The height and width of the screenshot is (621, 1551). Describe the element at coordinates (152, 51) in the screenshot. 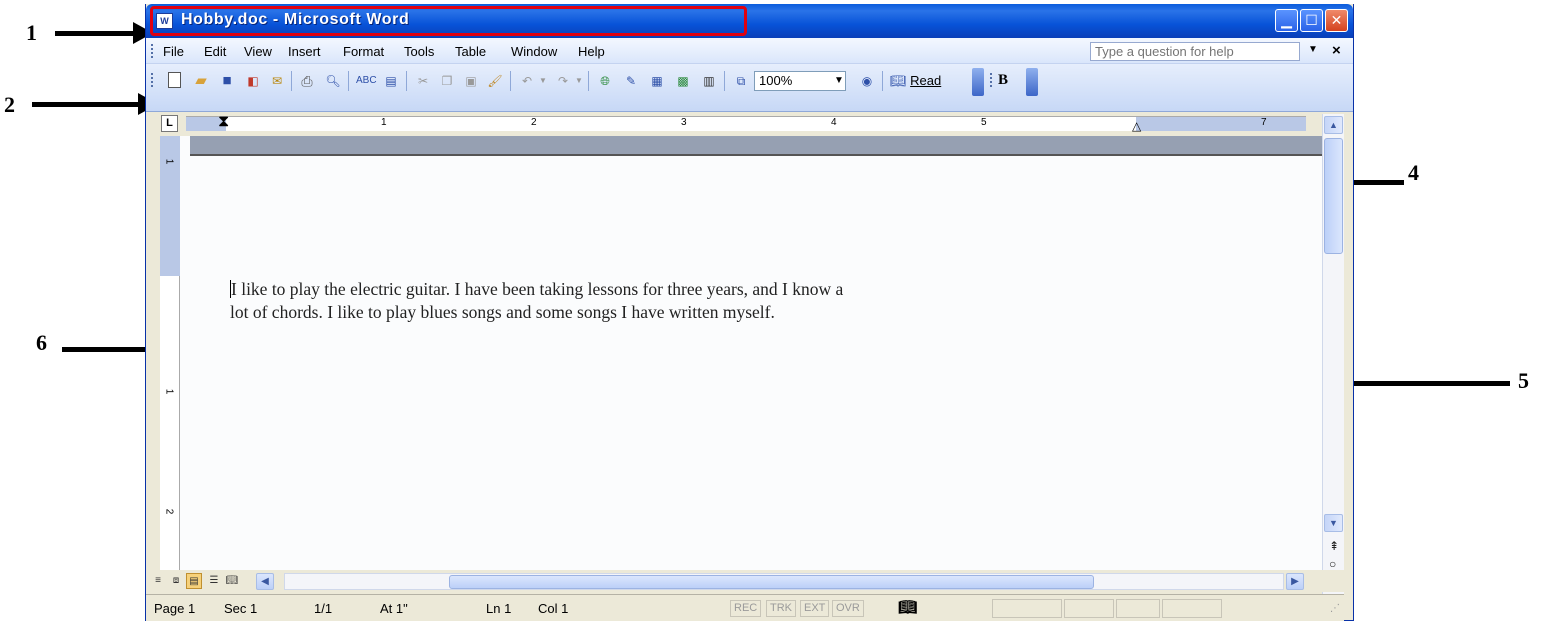

I see `menu-grip-icon` at that location.